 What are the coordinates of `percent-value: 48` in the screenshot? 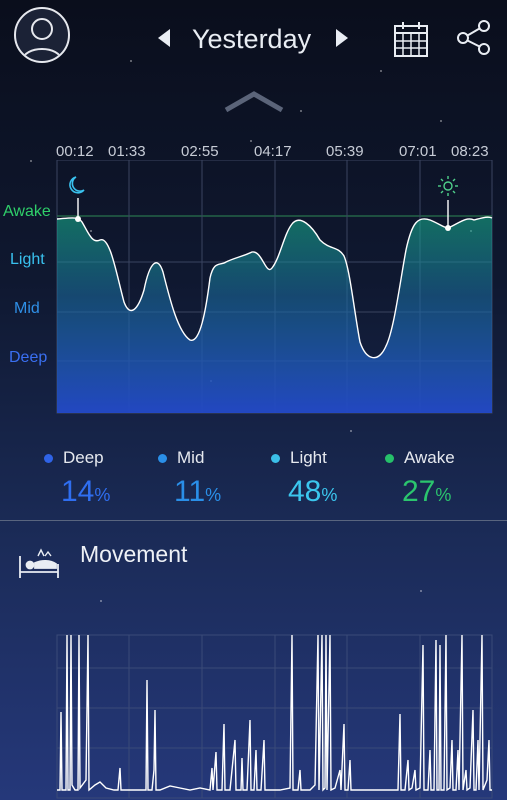 It's located at (305, 491).